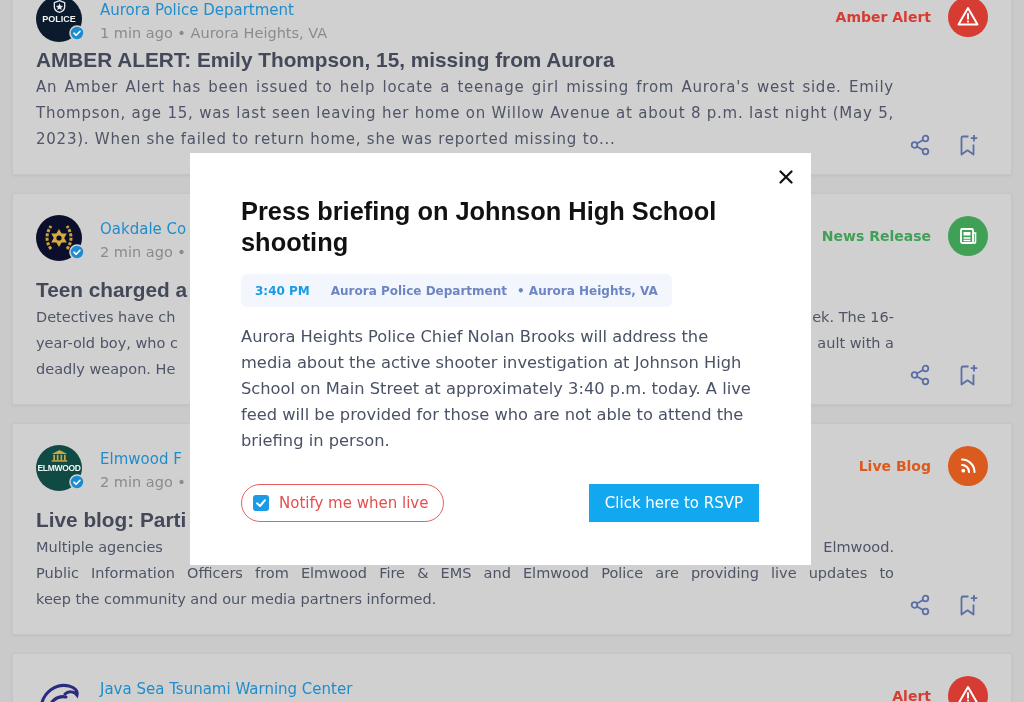  Describe the element at coordinates (197, 10) in the screenshot. I see `agency-link: Aurora Police Department` at that location.